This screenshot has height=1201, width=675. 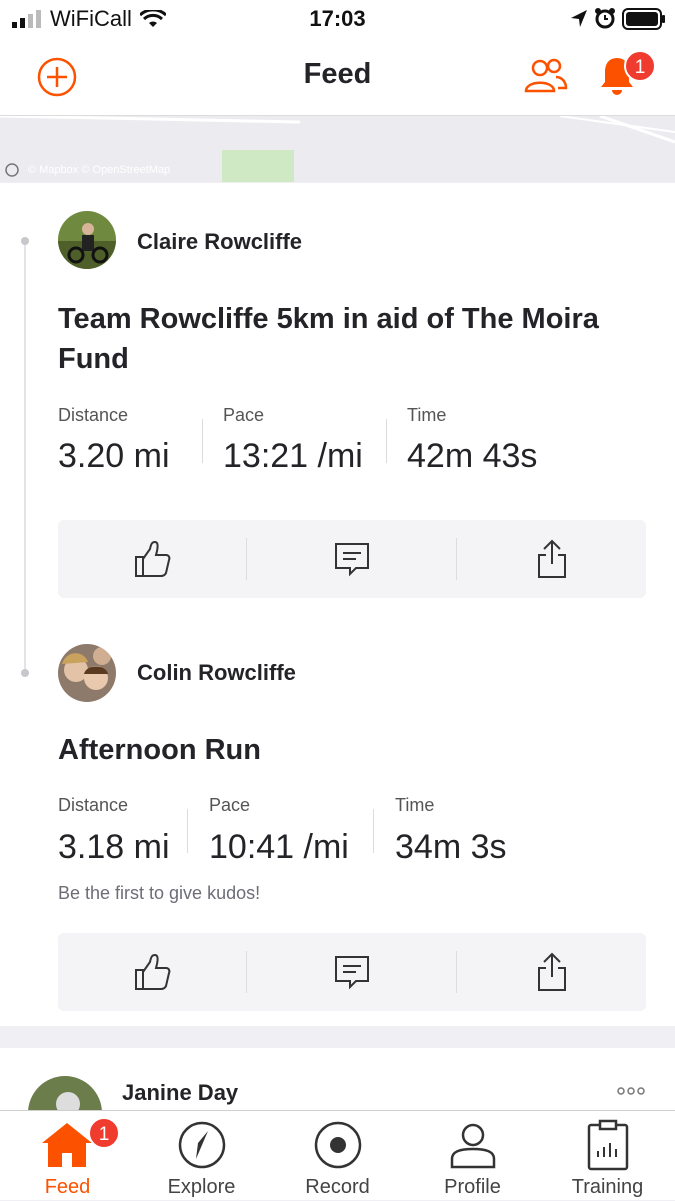 I want to click on home-icon, so click(x=67, y=1145).